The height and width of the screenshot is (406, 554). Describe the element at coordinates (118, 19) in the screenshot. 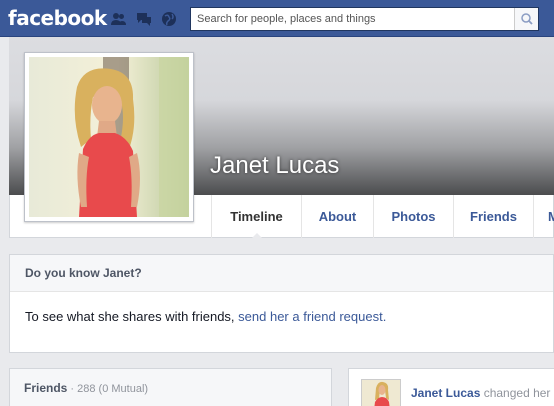

I see `friend-requests-icon` at that location.